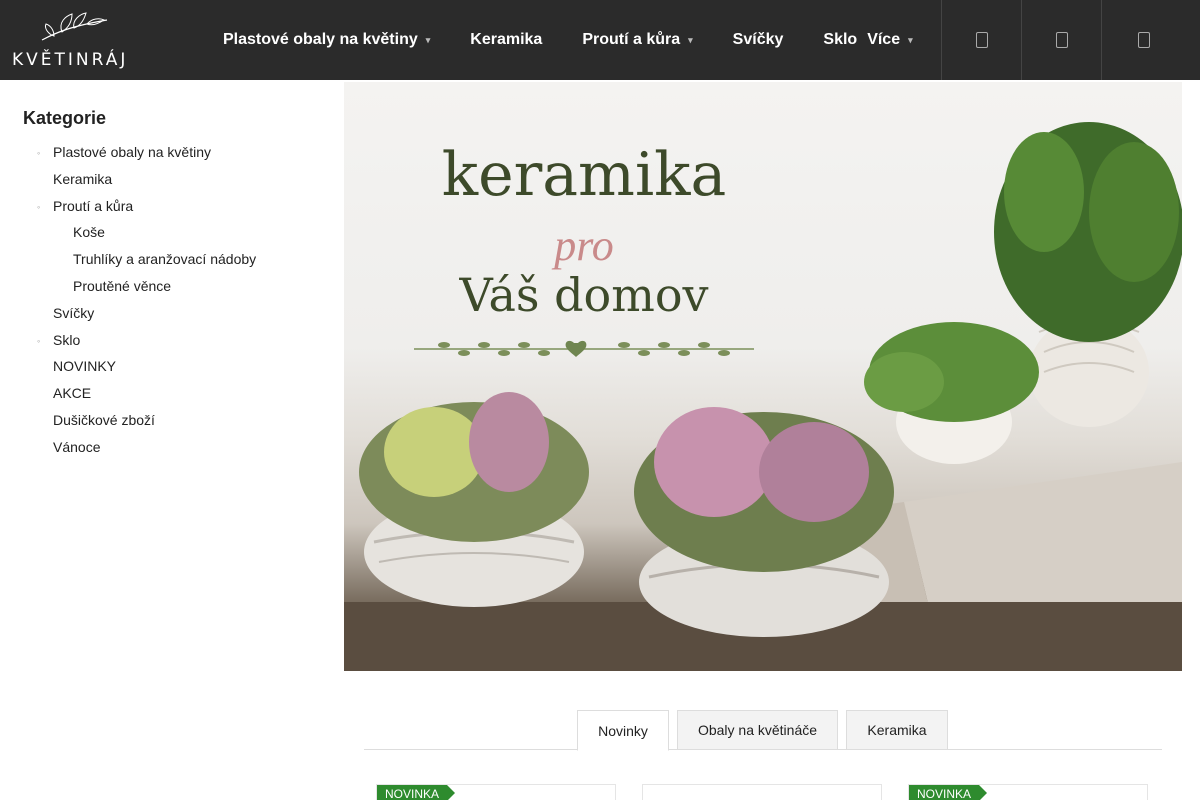 The width and height of the screenshot is (1200, 800). I want to click on banner-subtitle: Váš domov, so click(584, 295).